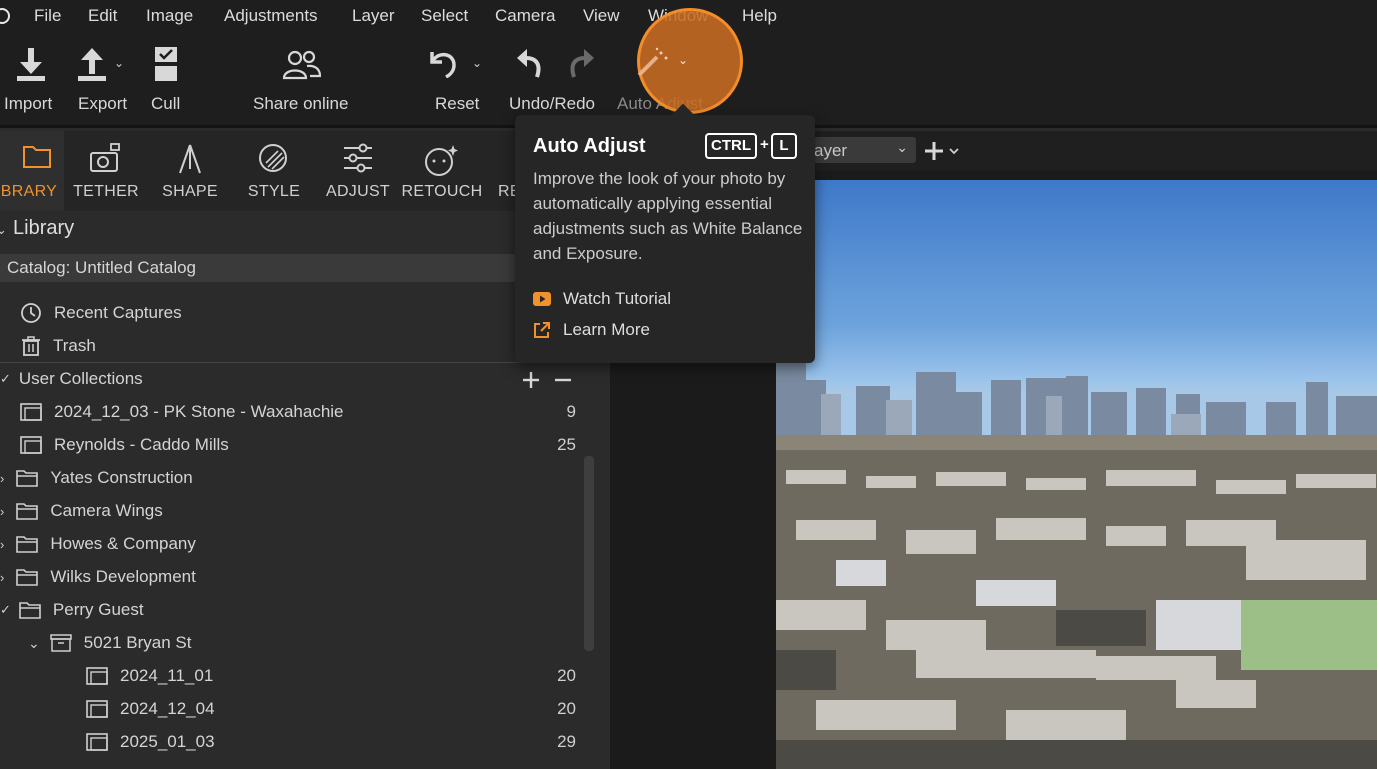  What do you see at coordinates (271, 16) in the screenshot?
I see `menu-adjustments: Adjustments` at bounding box center [271, 16].